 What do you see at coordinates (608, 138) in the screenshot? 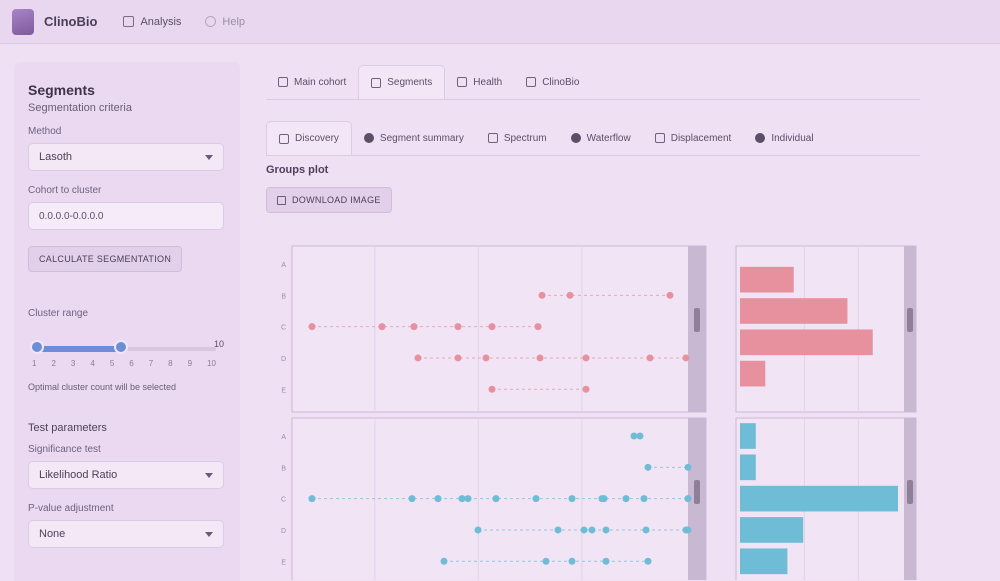
I see `tab-label: Waterflow` at bounding box center [608, 138].